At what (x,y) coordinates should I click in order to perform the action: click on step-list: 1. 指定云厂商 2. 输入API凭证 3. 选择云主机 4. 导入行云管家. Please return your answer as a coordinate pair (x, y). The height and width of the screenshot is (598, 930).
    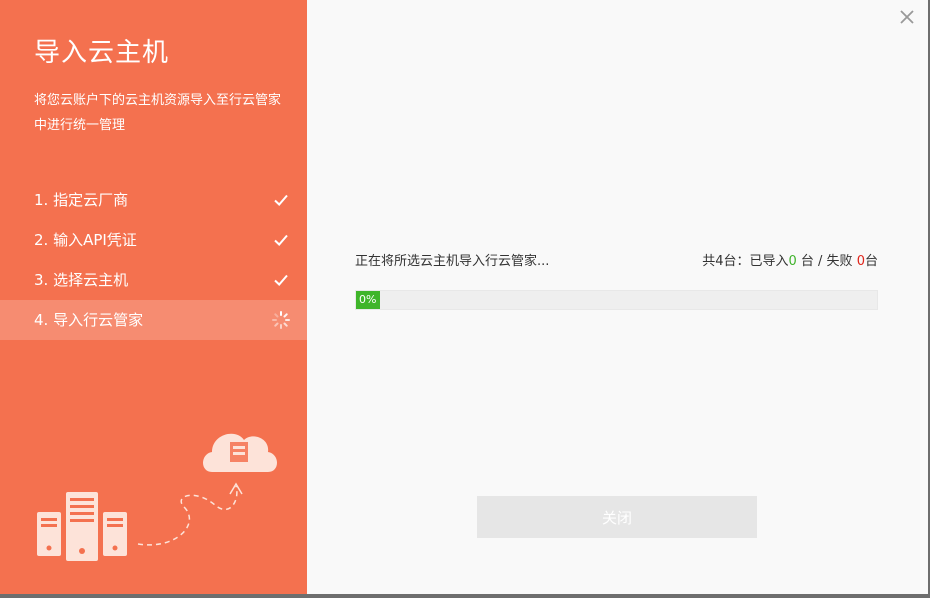
    Looking at the image, I should click on (153, 260).